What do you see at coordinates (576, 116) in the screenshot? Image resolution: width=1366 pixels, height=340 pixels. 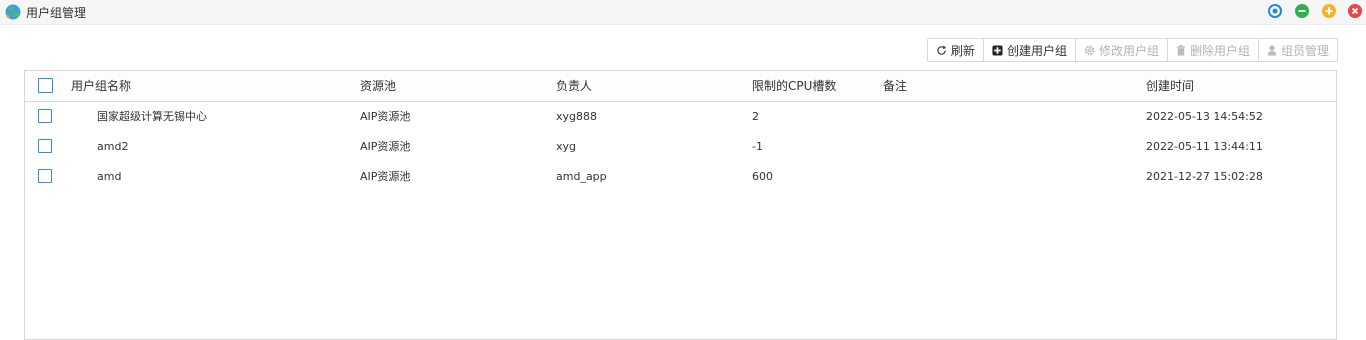 I see `owner-cell: xyg888` at bounding box center [576, 116].